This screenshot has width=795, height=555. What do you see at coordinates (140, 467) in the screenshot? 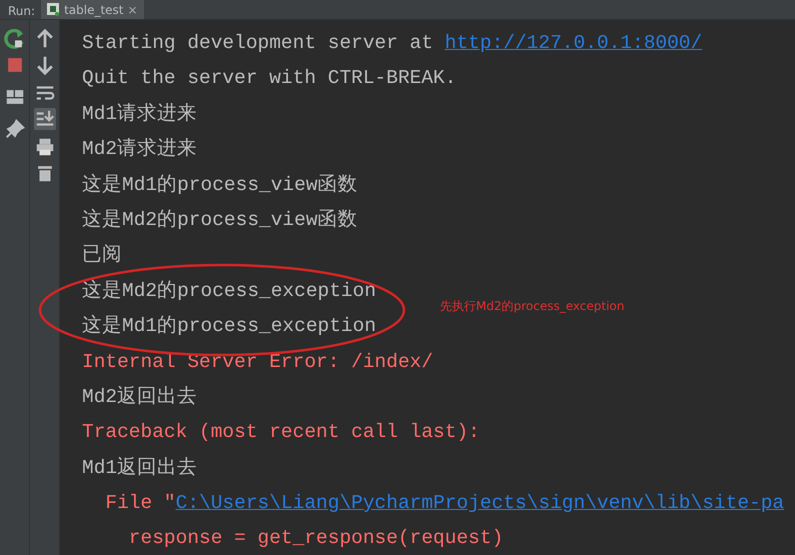
I see `console-output-text: Md1返回出去` at bounding box center [140, 467].